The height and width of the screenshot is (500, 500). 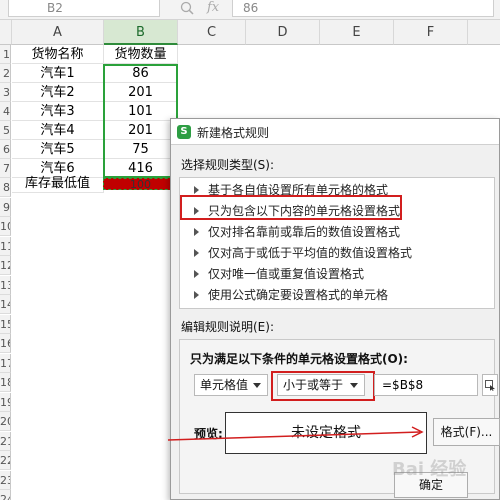 I want to click on row-header: 21, so click(x=5, y=441).